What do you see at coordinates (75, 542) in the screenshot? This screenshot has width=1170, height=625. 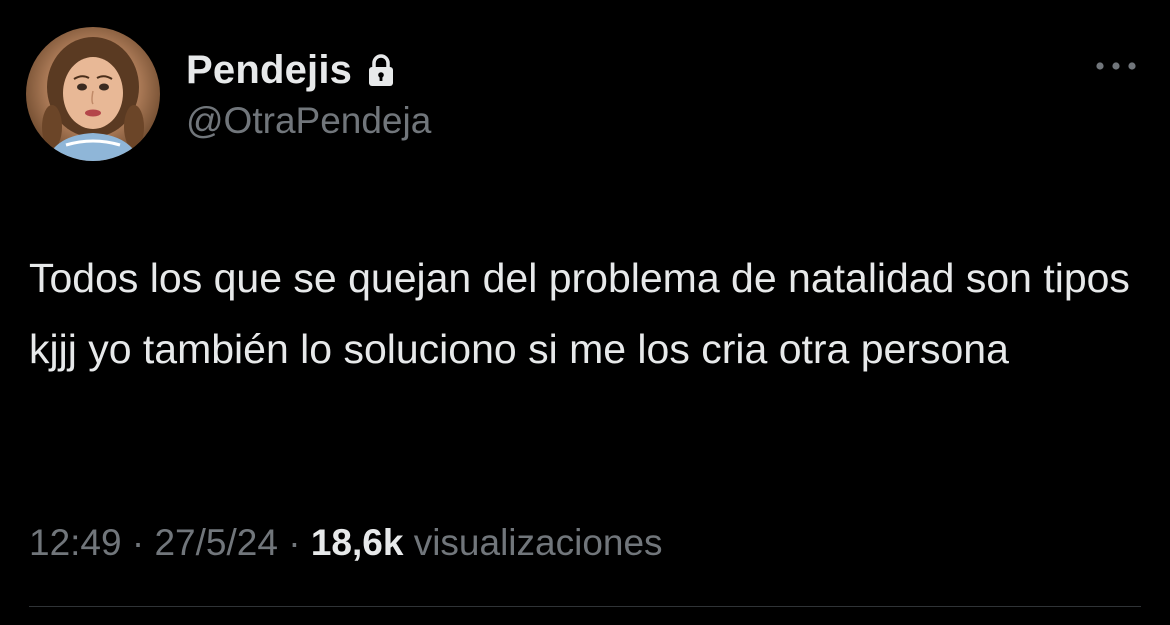 I see `tweet-time: 12:49` at bounding box center [75, 542].